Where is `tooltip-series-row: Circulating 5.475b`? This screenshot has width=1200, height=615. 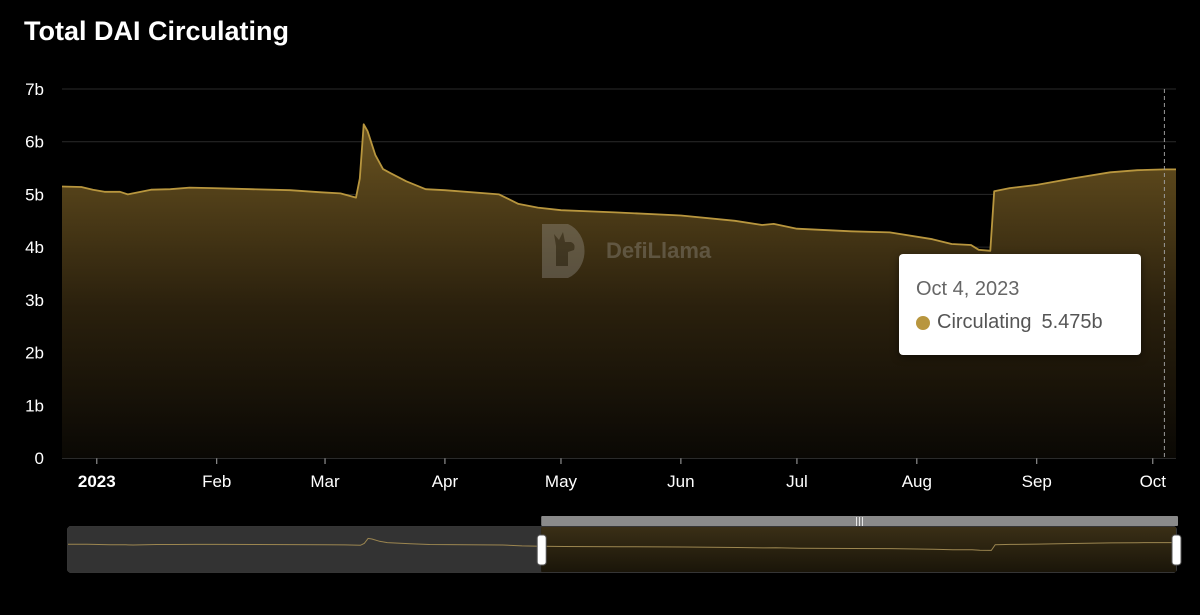
tooltip-series-row: Circulating 5.475b is located at coordinates (1009, 322).